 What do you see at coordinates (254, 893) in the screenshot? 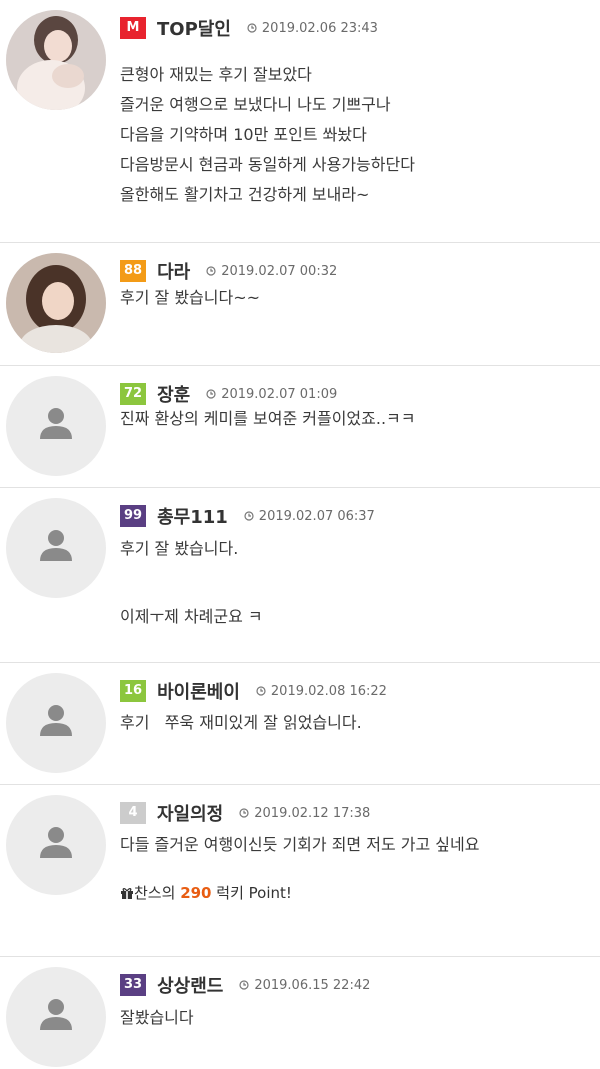
I see `point-suffix: 럭키 Point!` at bounding box center [254, 893].